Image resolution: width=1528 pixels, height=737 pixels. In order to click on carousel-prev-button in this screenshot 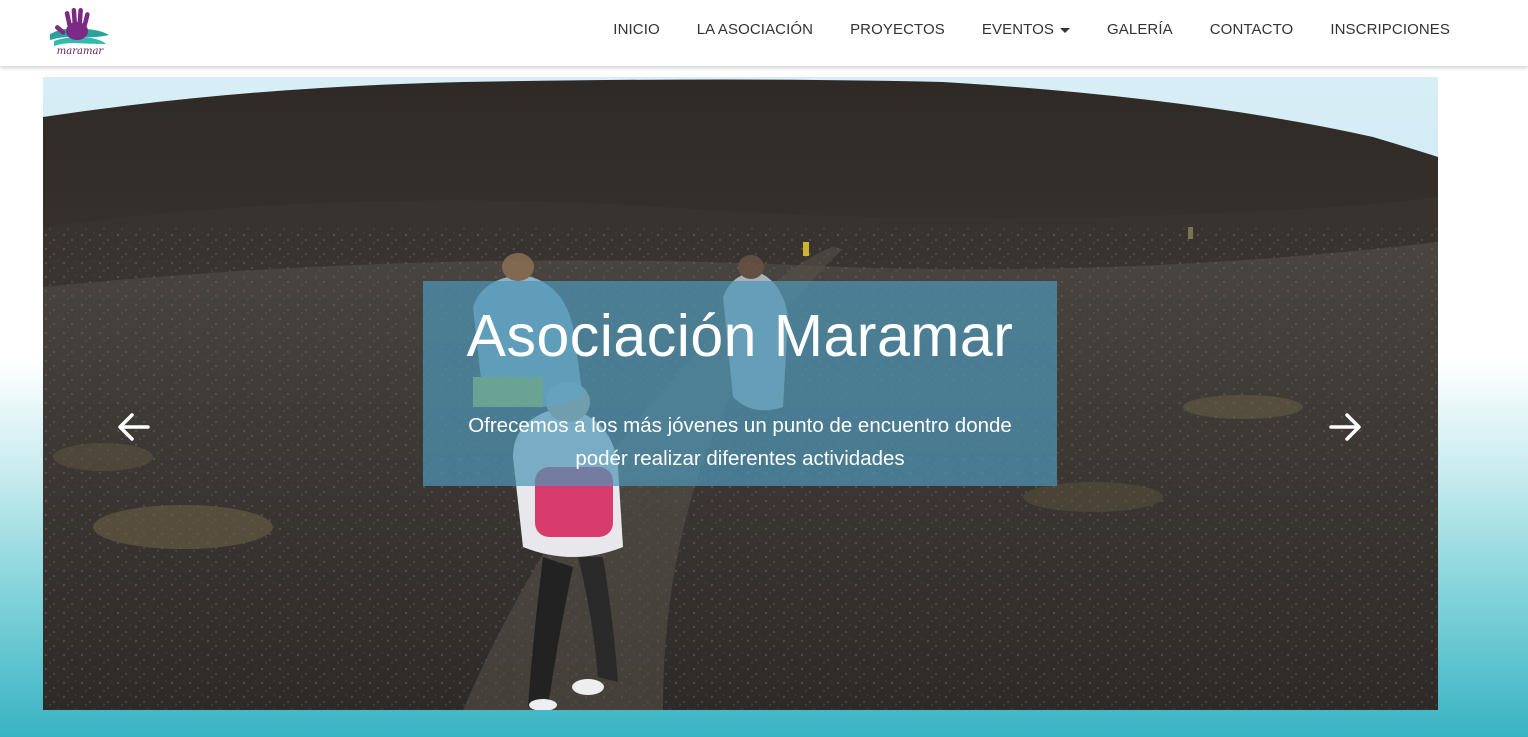, I will do `click(133, 427)`.